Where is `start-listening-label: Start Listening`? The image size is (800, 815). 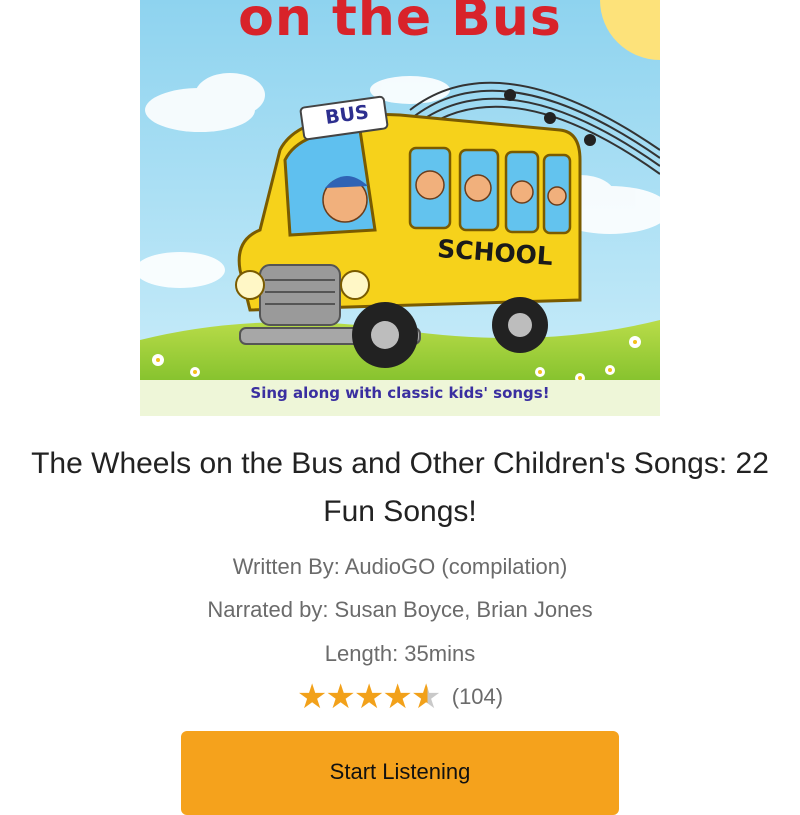
start-listening-label: Start Listening is located at coordinates (400, 771).